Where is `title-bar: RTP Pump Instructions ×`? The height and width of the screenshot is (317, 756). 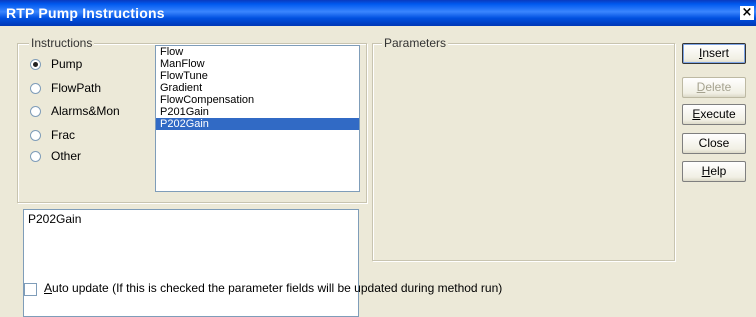 title-bar: RTP Pump Instructions × is located at coordinates (378, 13).